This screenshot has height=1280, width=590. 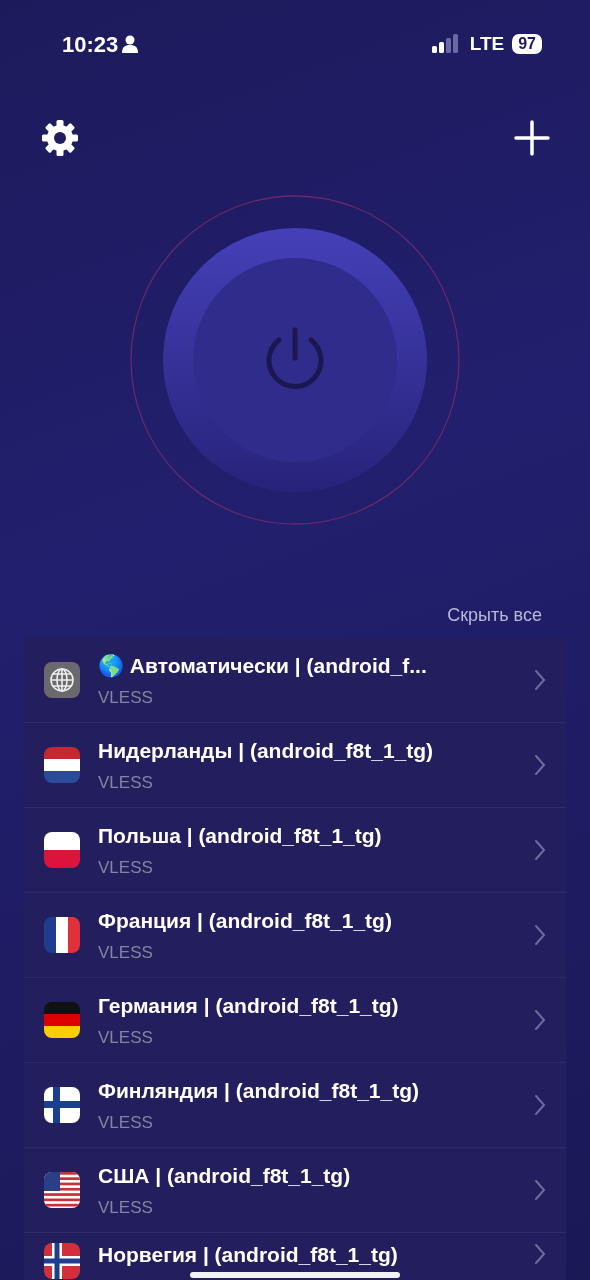 What do you see at coordinates (259, 1090) in the screenshot?
I see `server-name: Финляндия | (android_f8t_1_tg)` at bounding box center [259, 1090].